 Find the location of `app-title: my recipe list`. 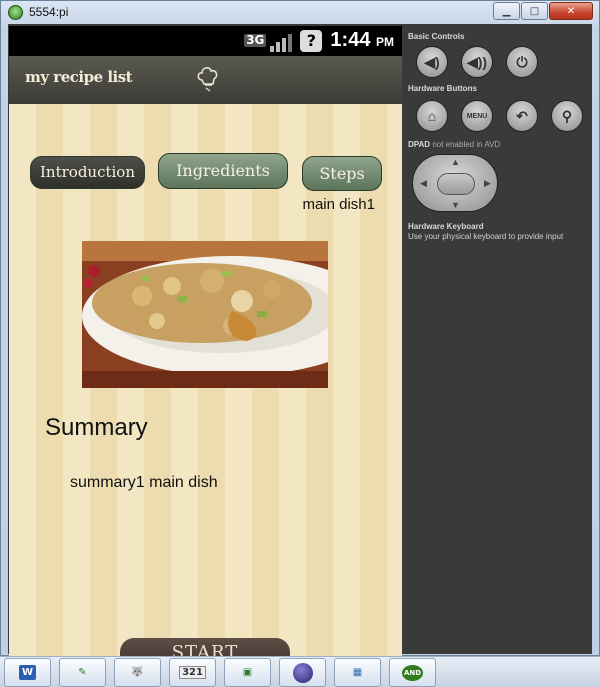

app-title: my recipe list is located at coordinates (79, 77).